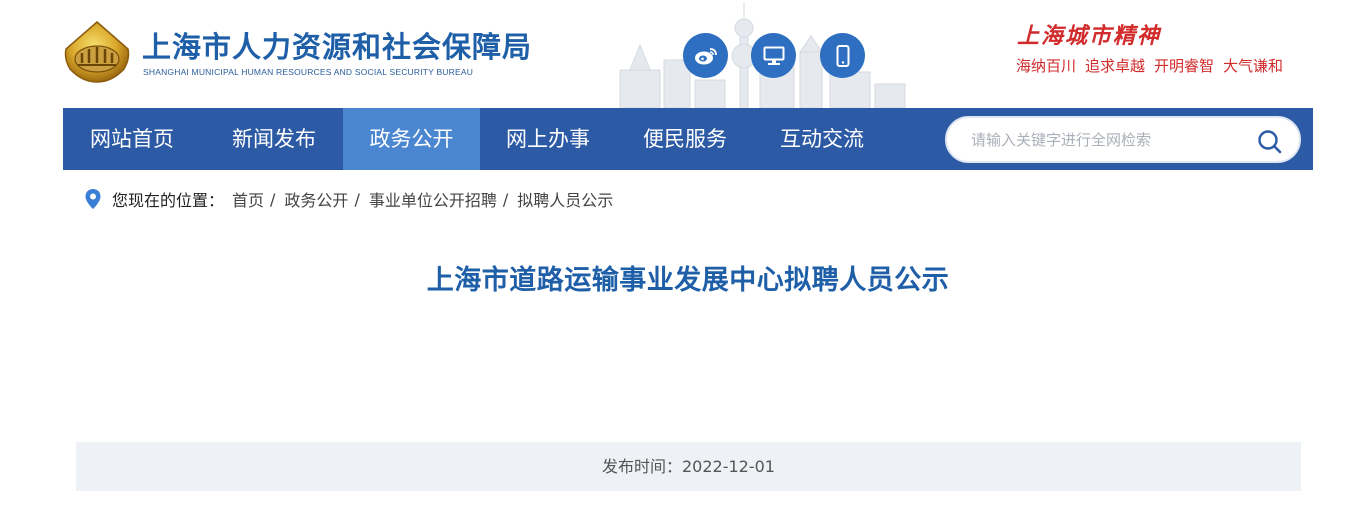 The height and width of the screenshot is (513, 1370). Describe the element at coordinates (1253, 66) in the screenshot. I see `spirit-word: 大气谦和` at that location.